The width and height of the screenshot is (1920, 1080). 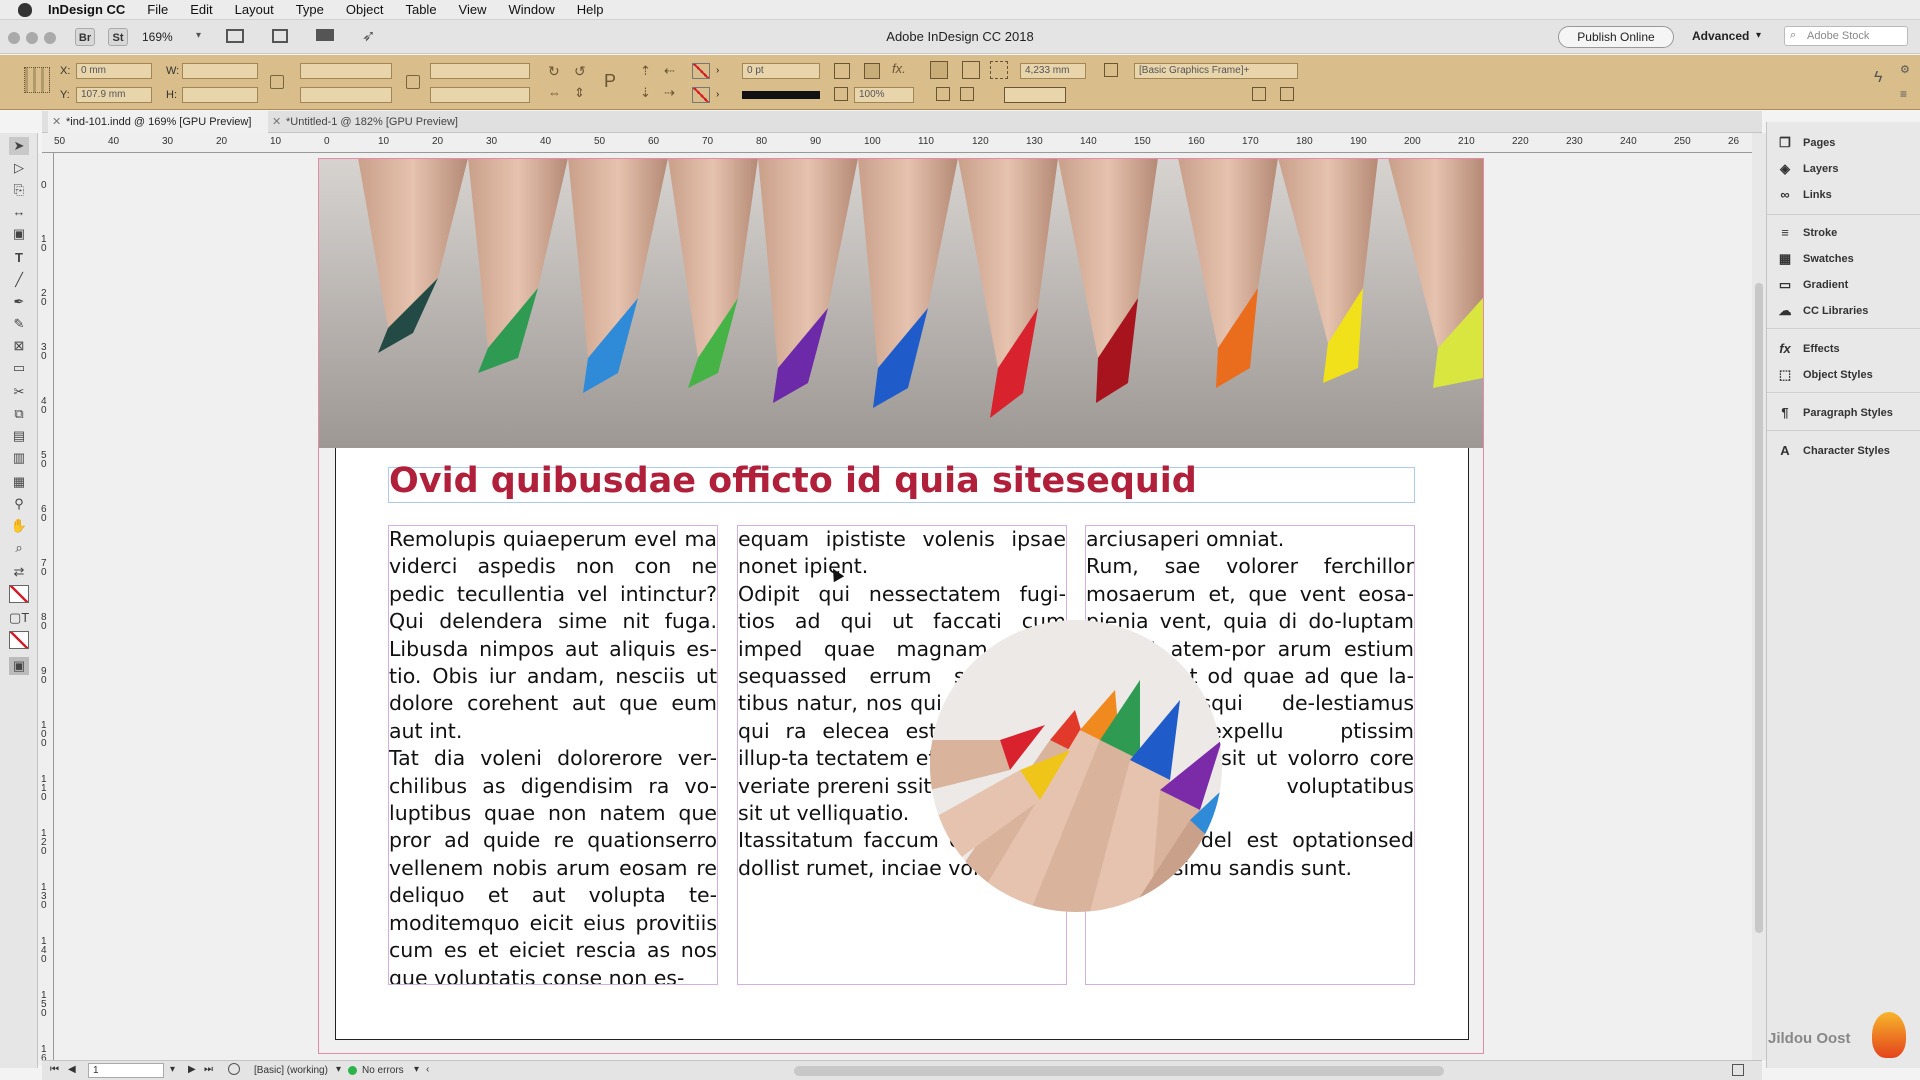 I want to click on tab-ind-101: ✕ *ind-101.indd @ 169% [GPU Preview], so click(x=158, y=122).